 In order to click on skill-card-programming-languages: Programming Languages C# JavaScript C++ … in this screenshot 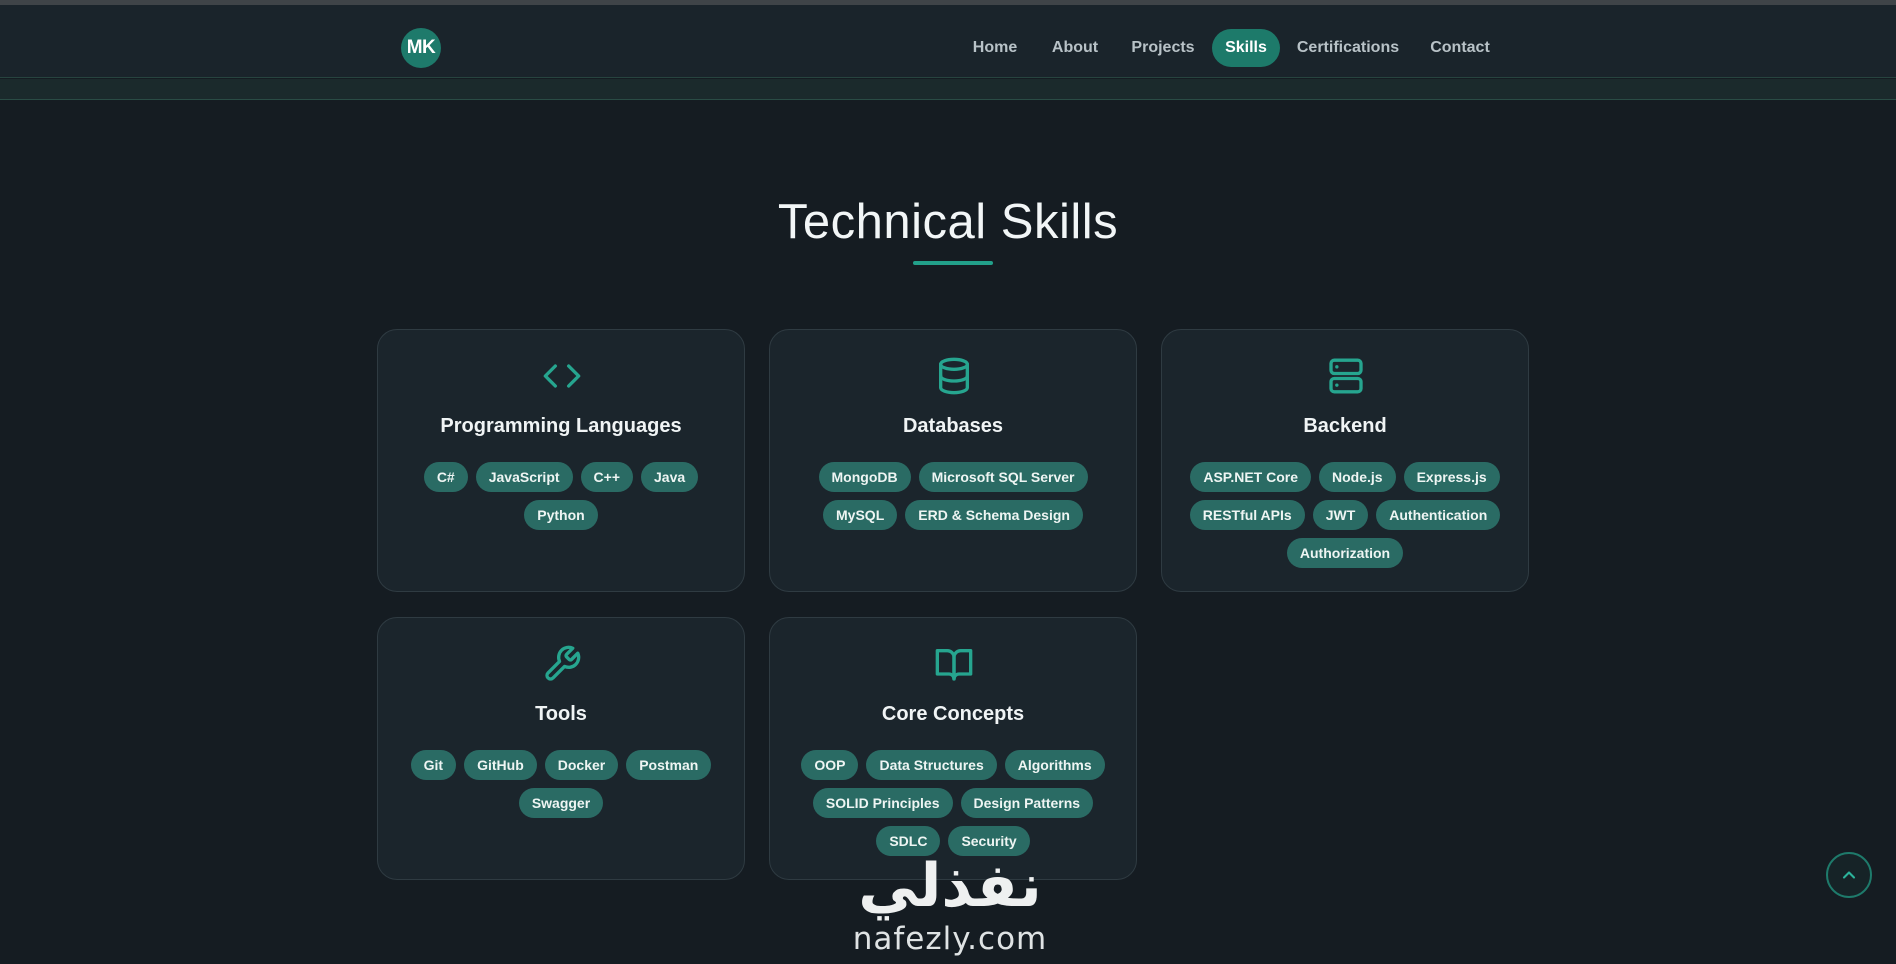, I will do `click(561, 460)`.